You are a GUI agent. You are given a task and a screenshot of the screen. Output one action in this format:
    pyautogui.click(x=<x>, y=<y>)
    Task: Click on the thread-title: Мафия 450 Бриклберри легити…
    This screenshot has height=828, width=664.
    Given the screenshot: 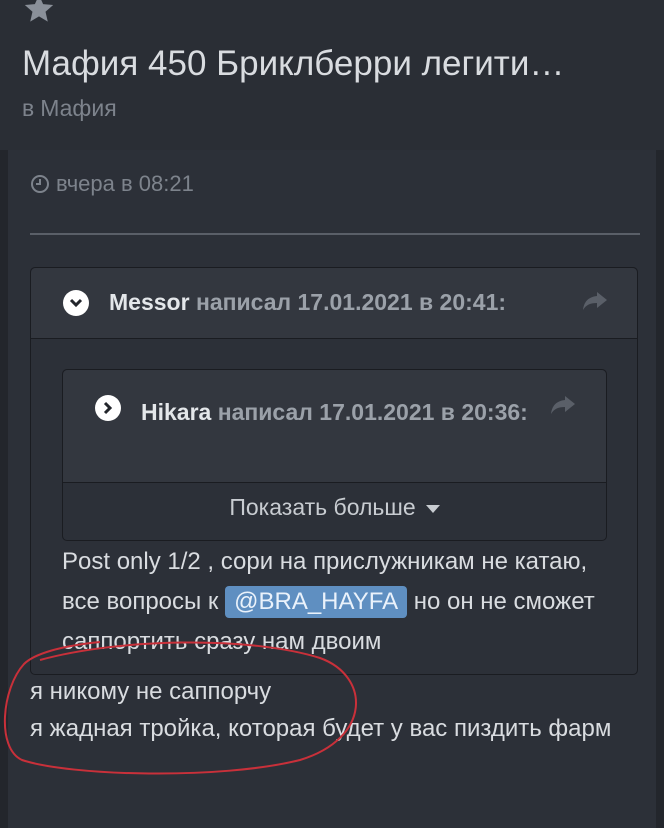 What is the action you would take?
    pyautogui.click(x=293, y=63)
    